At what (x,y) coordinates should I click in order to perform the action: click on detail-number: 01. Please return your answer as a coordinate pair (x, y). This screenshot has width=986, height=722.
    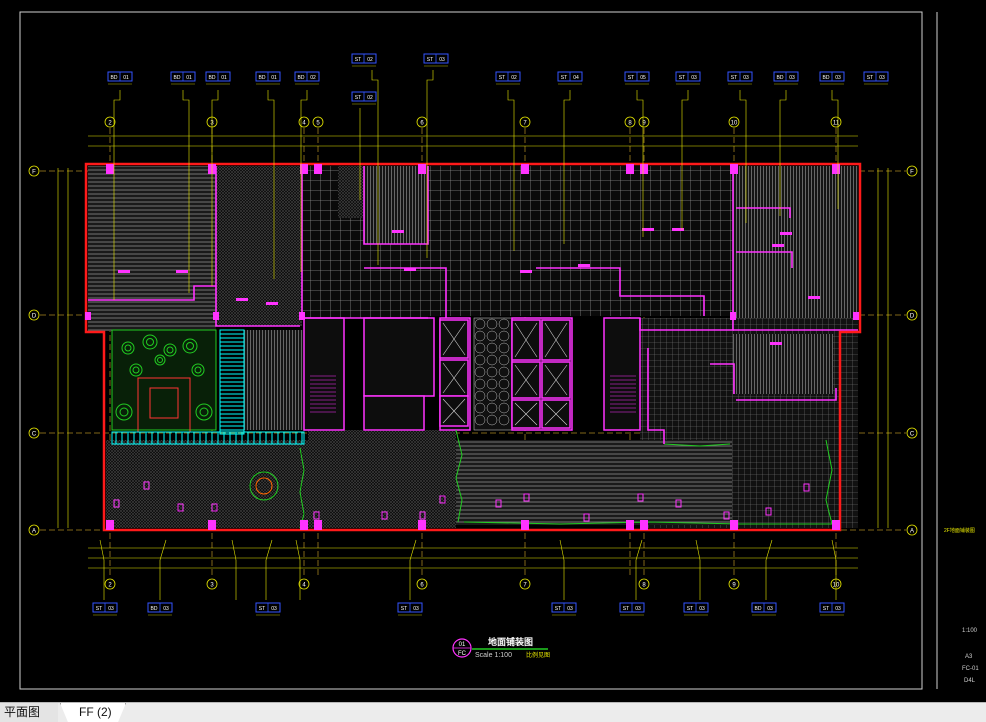
    Looking at the image, I should click on (462, 645).